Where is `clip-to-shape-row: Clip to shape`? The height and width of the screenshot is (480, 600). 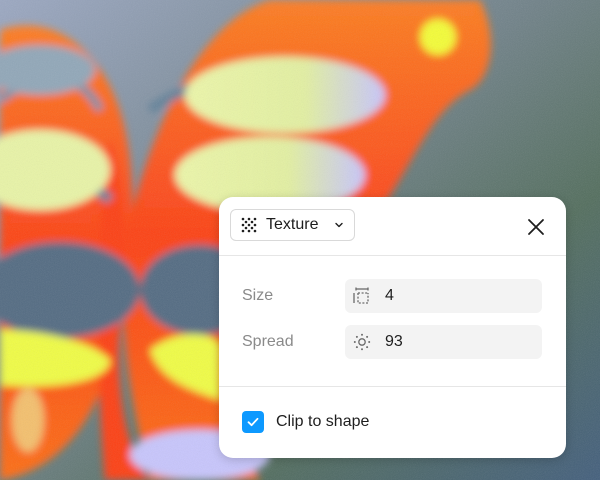
clip-to-shape-row: Clip to shape is located at coordinates (305, 422).